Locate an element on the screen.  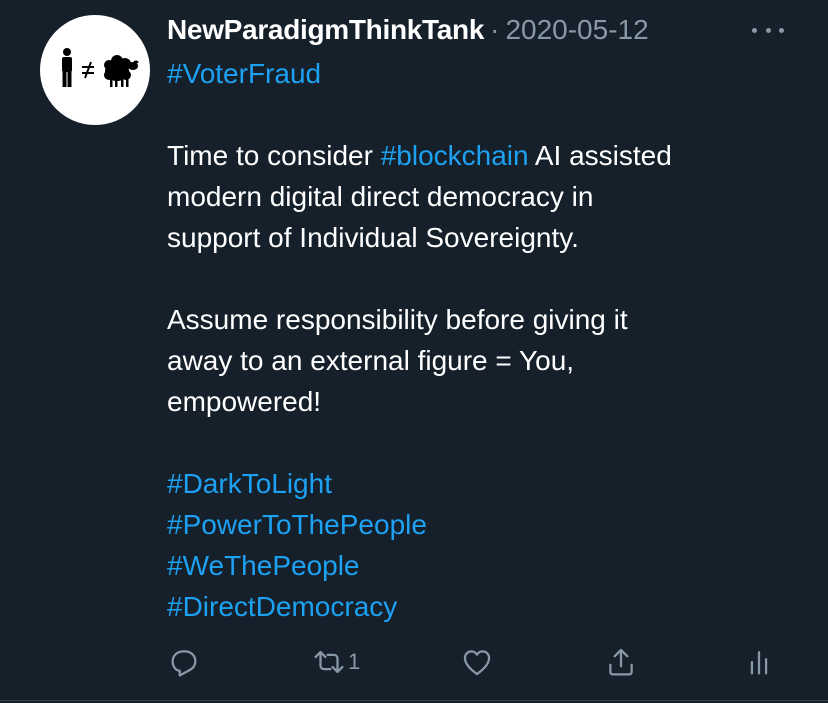
hashtag-link: #blockchain is located at coordinates (455, 155).